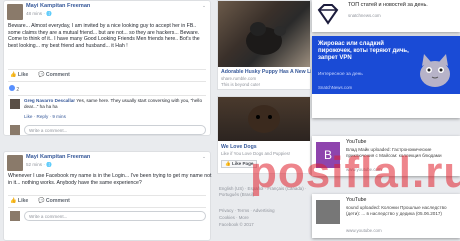  Describe the element at coordinates (356, 142) in the screenshot. I see `notification-source: YouTube` at that location.